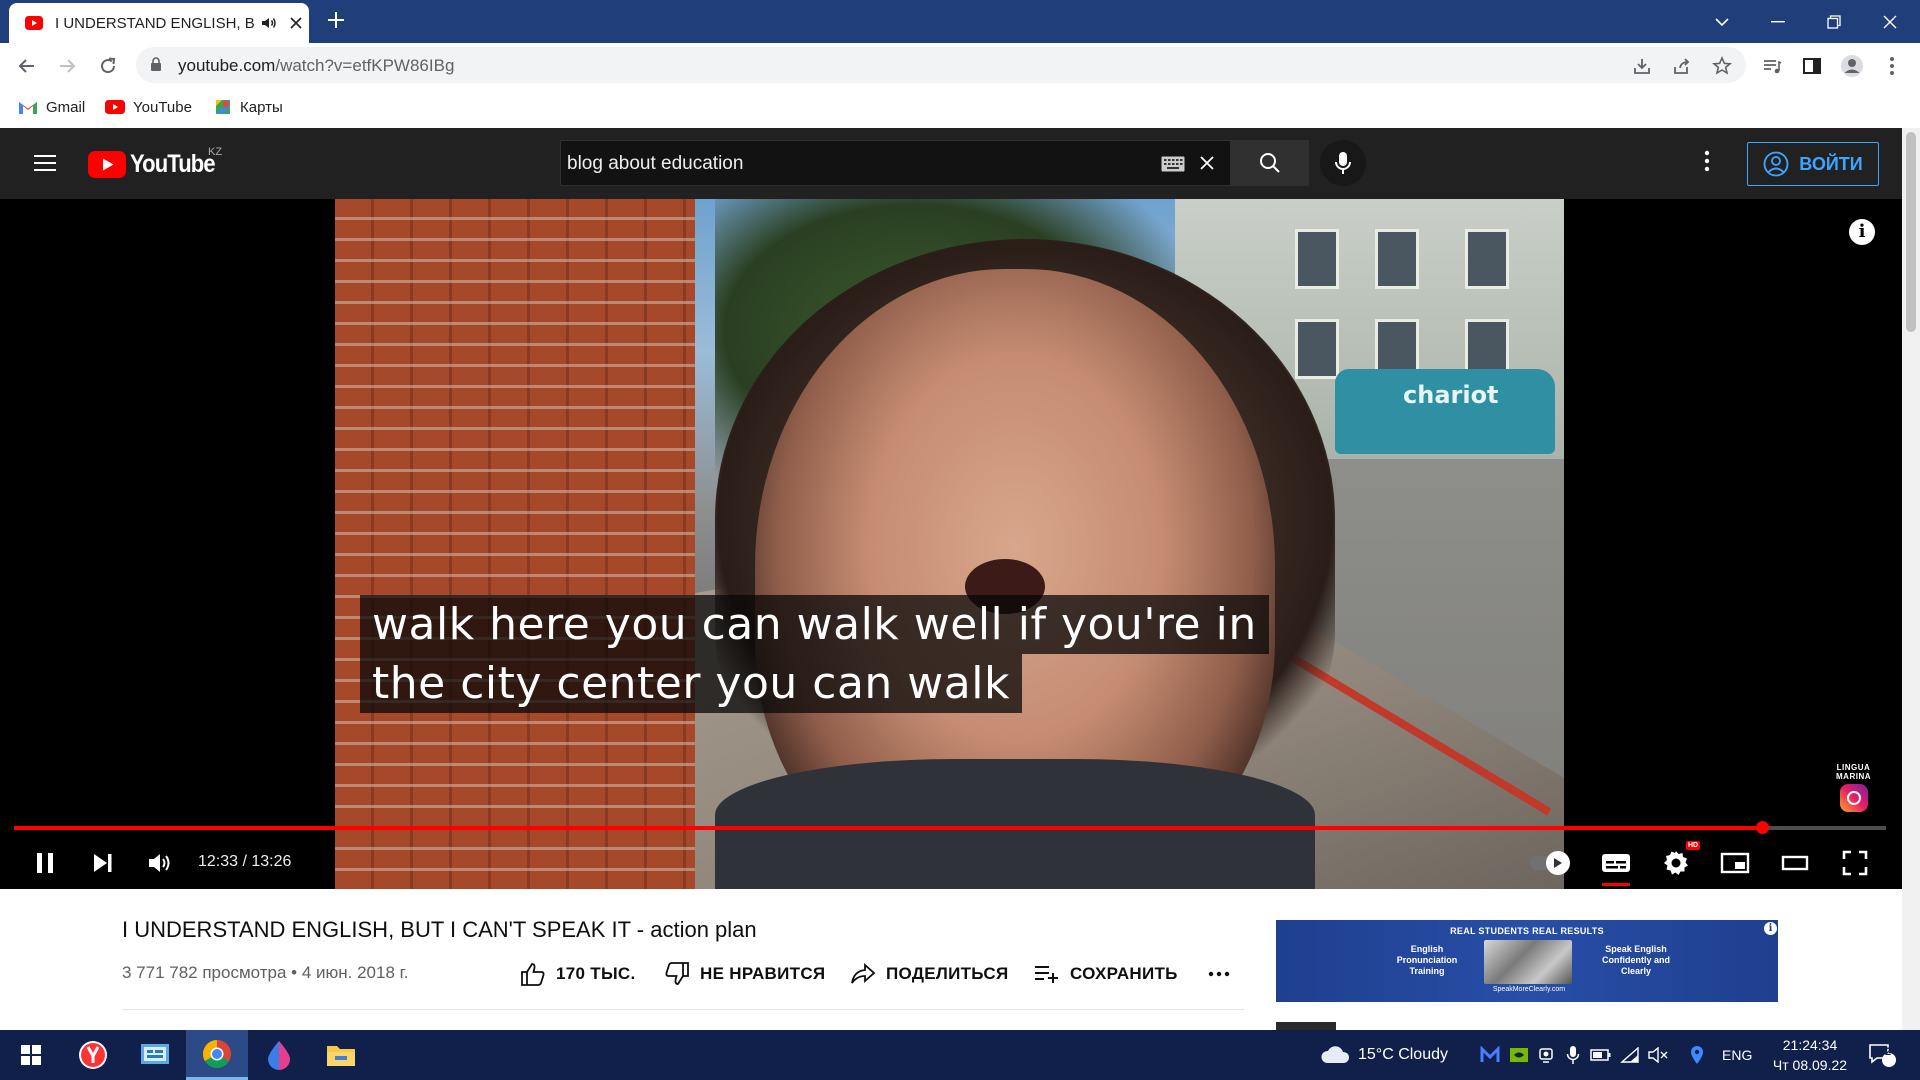 This screenshot has width=1920, height=1080. What do you see at coordinates (269, 23) in the screenshot?
I see `tab-audio-playing-icon` at bounding box center [269, 23].